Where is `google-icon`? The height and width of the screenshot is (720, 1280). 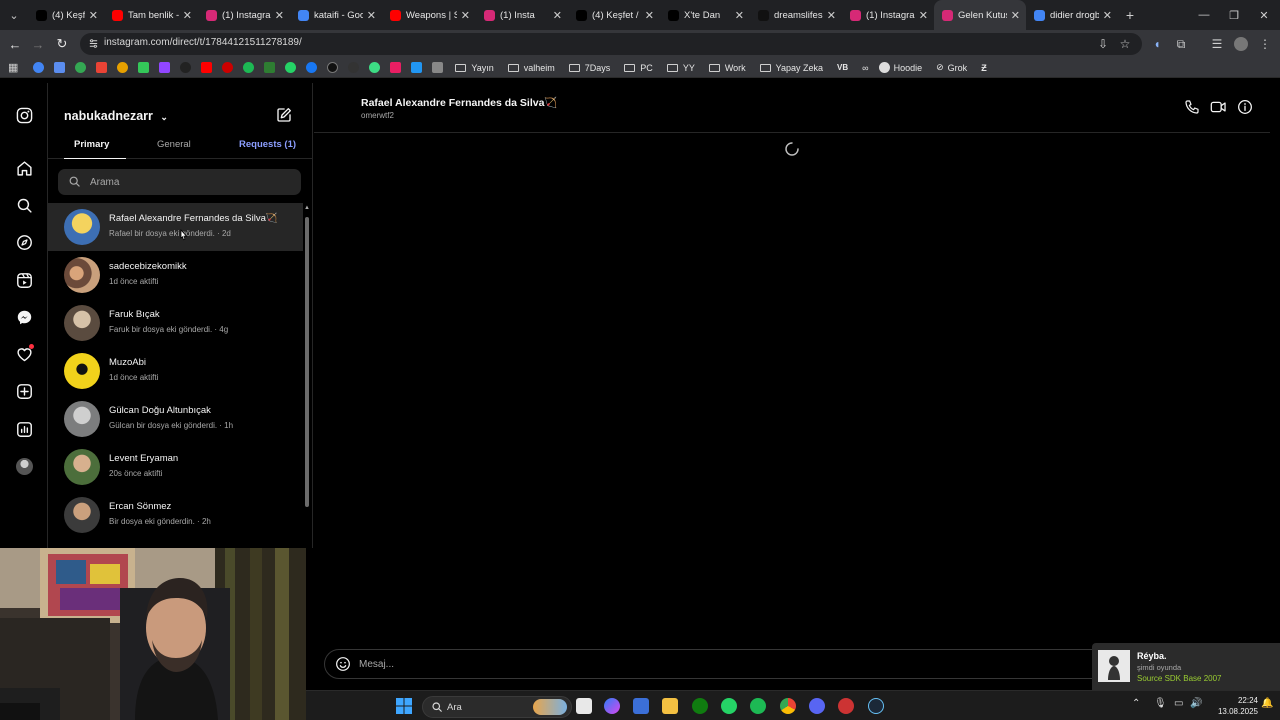 google-icon is located at coordinates (39, 67).